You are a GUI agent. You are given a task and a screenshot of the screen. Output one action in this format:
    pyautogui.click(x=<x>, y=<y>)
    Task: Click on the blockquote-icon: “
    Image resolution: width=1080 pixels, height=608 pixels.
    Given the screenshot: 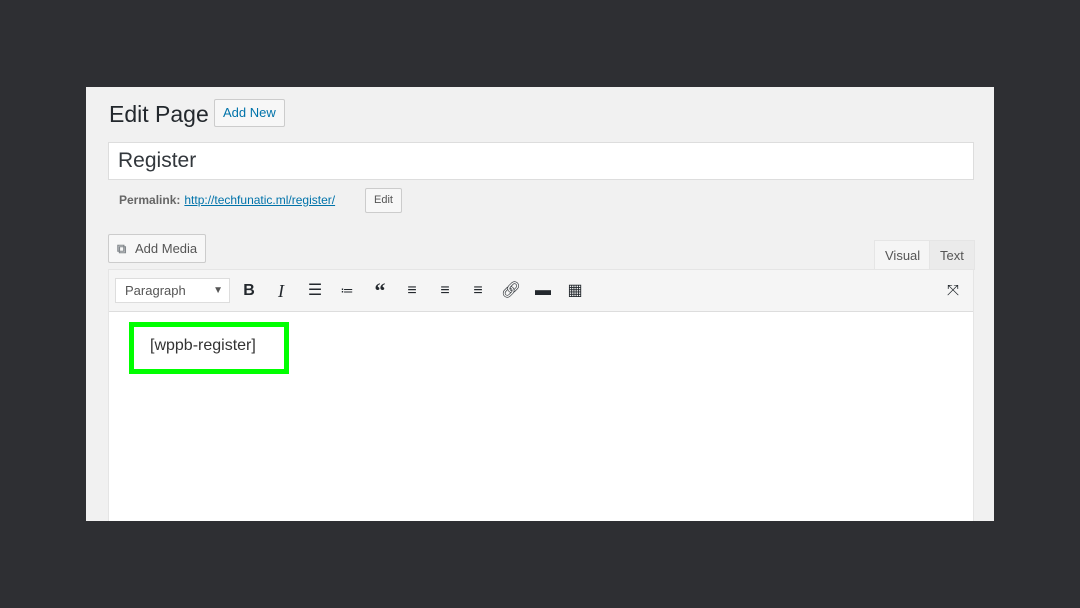 What is the action you would take?
    pyautogui.click(x=380, y=291)
    